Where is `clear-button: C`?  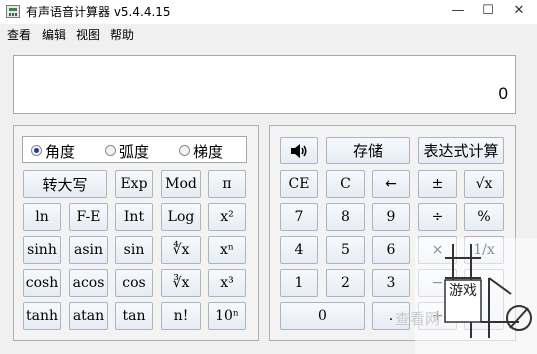 clear-button: C is located at coordinates (345, 184).